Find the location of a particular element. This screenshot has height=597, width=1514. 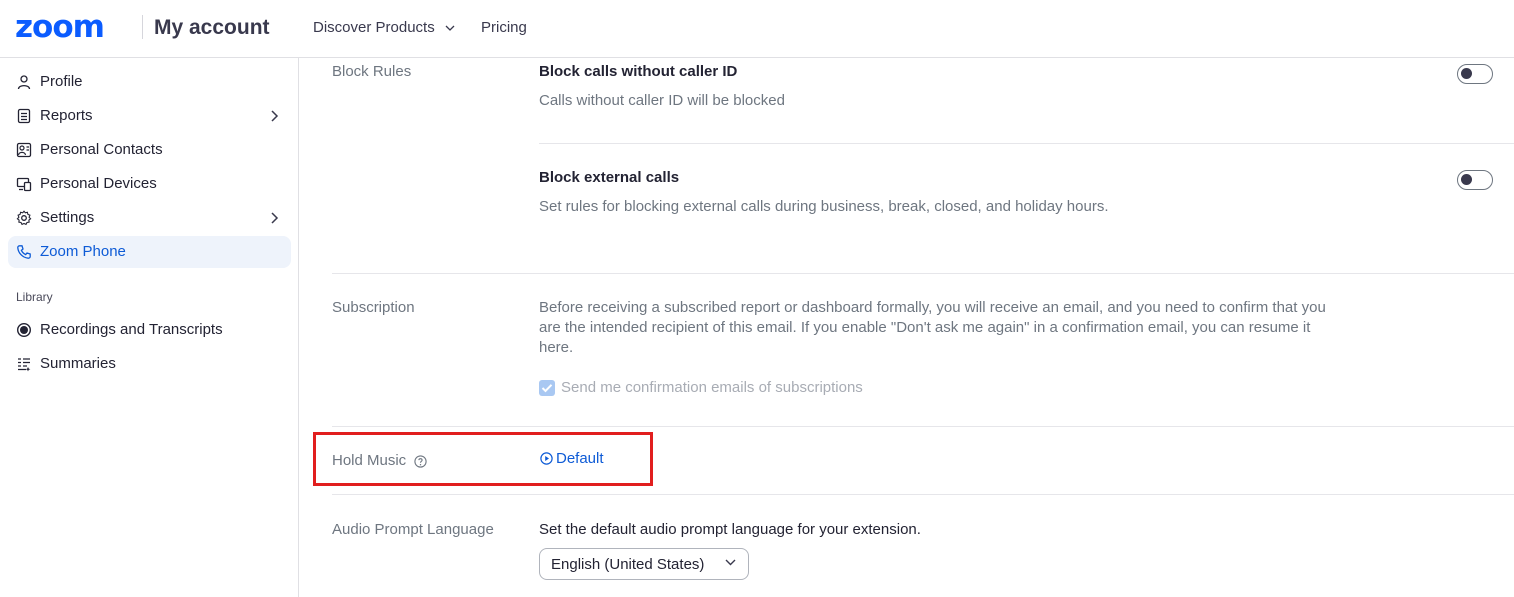

hold-music-value: Default is located at coordinates (580, 458).